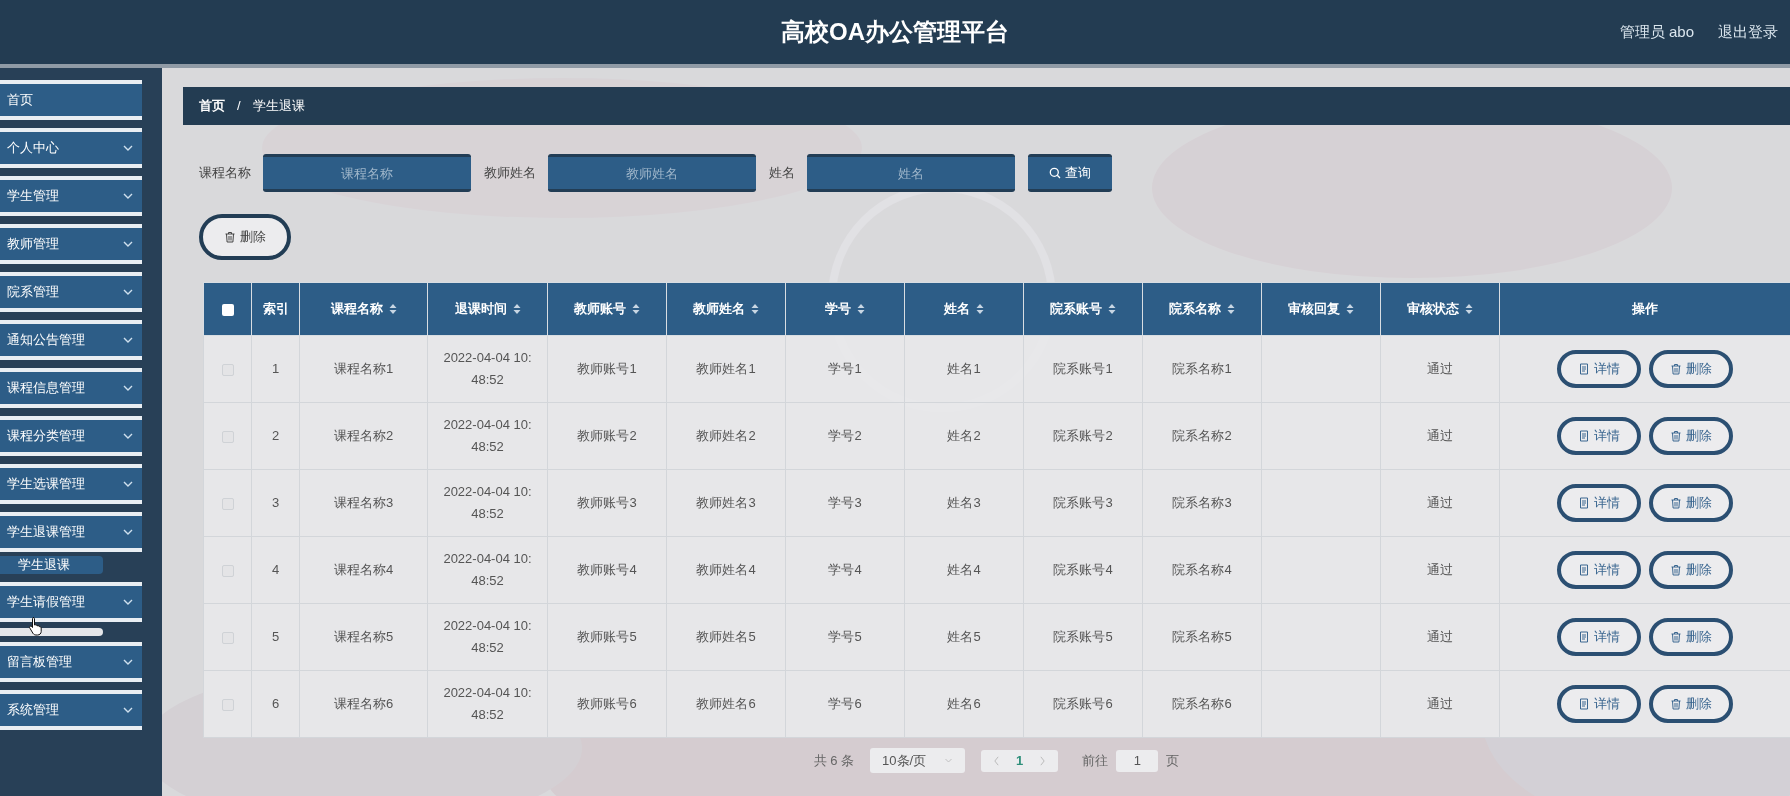  Describe the element at coordinates (1076, 309) in the screenshot. I see `column-header: 院系账号` at that location.